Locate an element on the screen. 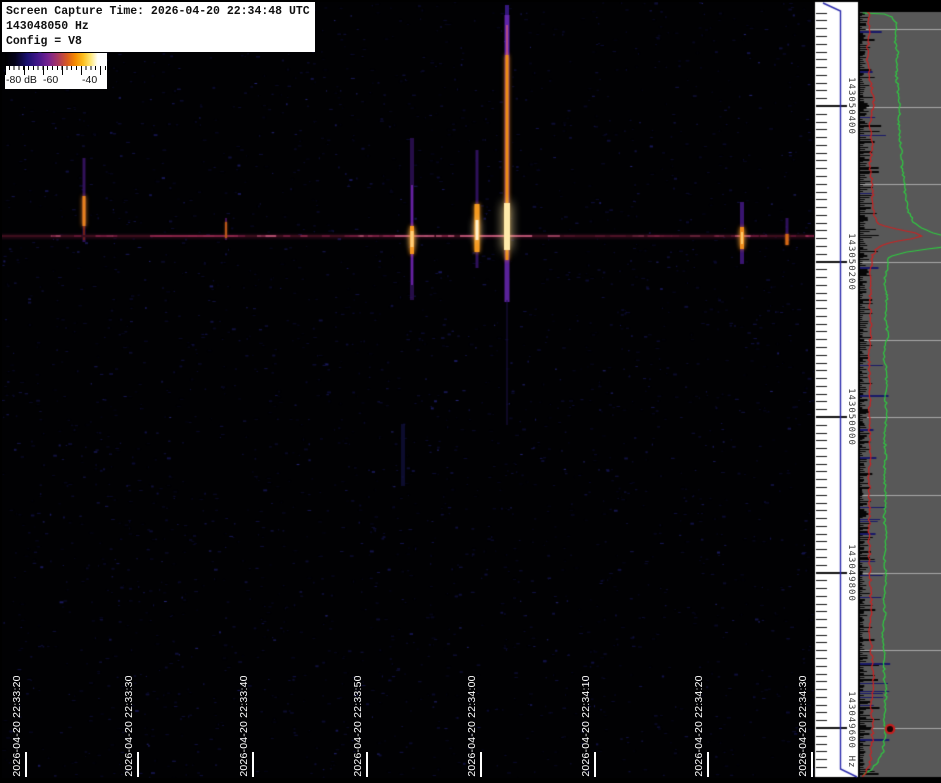 This screenshot has height=783, width=941. frequency-tick-label: 143049600 is located at coordinates (851, 720).